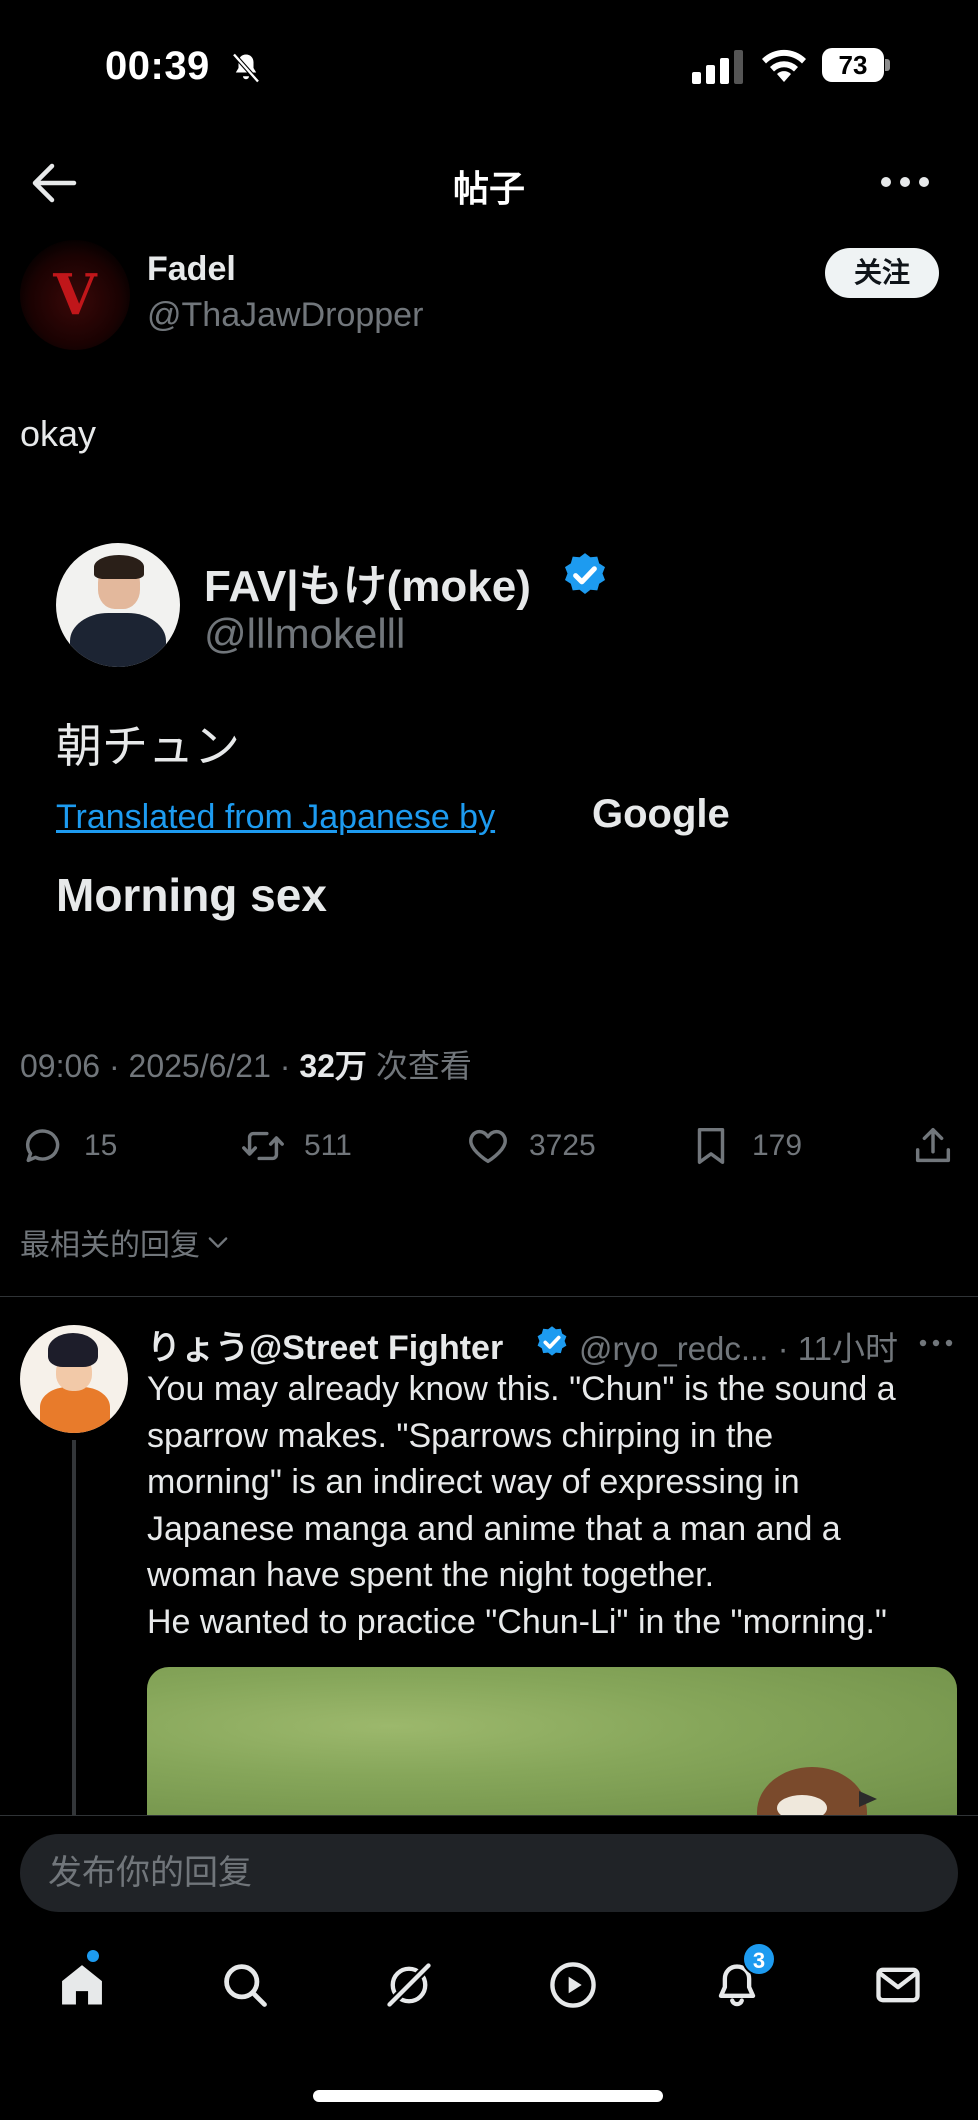  I want to click on reply-sort-selector: 最相关的回复, so click(126, 1242).